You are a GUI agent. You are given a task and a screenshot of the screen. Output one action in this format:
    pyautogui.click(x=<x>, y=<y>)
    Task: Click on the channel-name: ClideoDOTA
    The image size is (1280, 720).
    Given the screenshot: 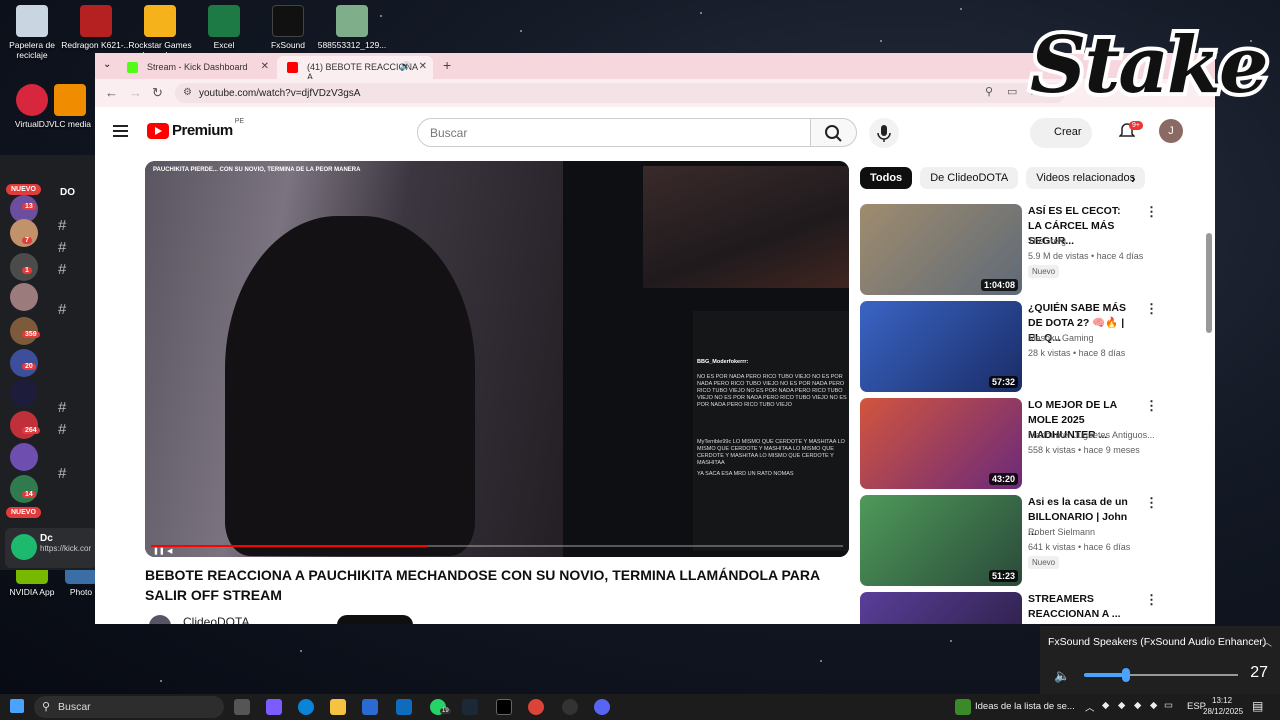 What is the action you would take?
    pyautogui.click(x=216, y=619)
    